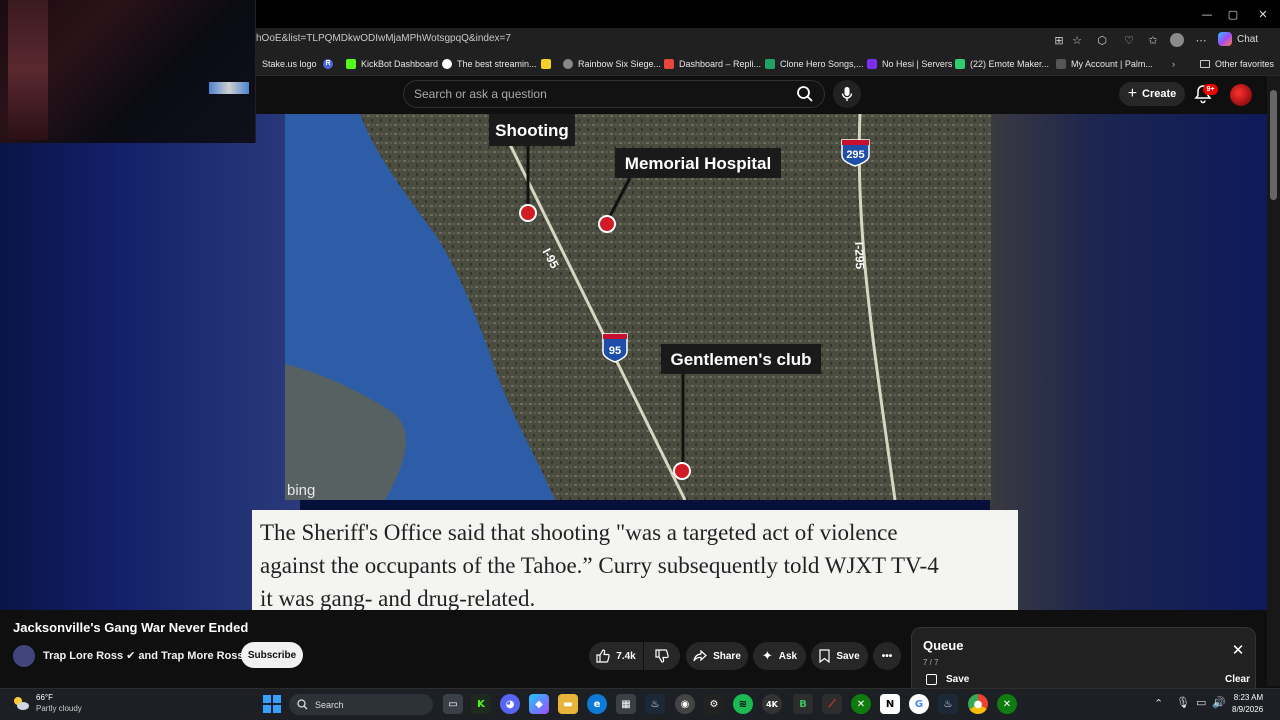 This screenshot has height=720, width=1280. Describe the element at coordinates (351, 64) in the screenshot. I see `kickbot-icon` at that location.